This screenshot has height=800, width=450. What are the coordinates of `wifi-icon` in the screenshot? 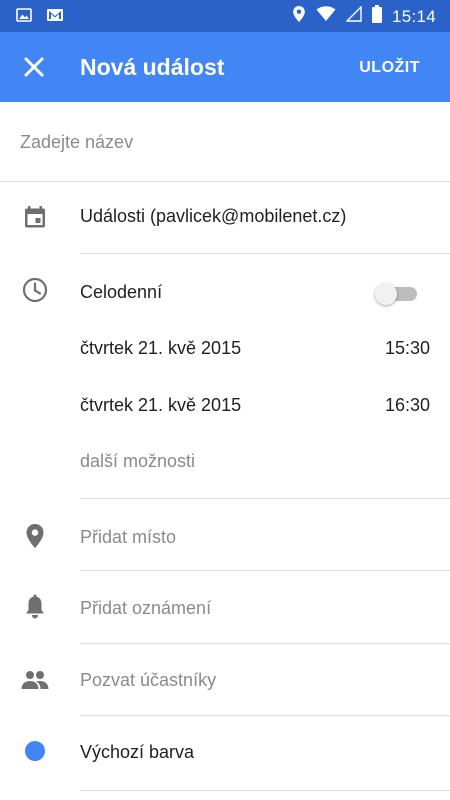 It's located at (326, 16).